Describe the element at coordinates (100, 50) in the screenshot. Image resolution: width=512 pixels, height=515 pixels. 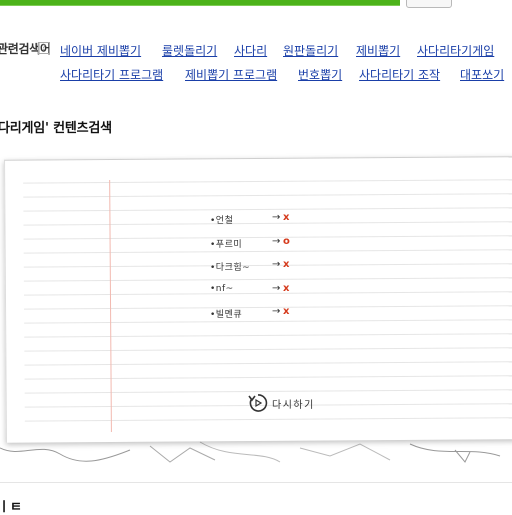
I see `related-keyword-link: 네이버 제비뽑기` at that location.